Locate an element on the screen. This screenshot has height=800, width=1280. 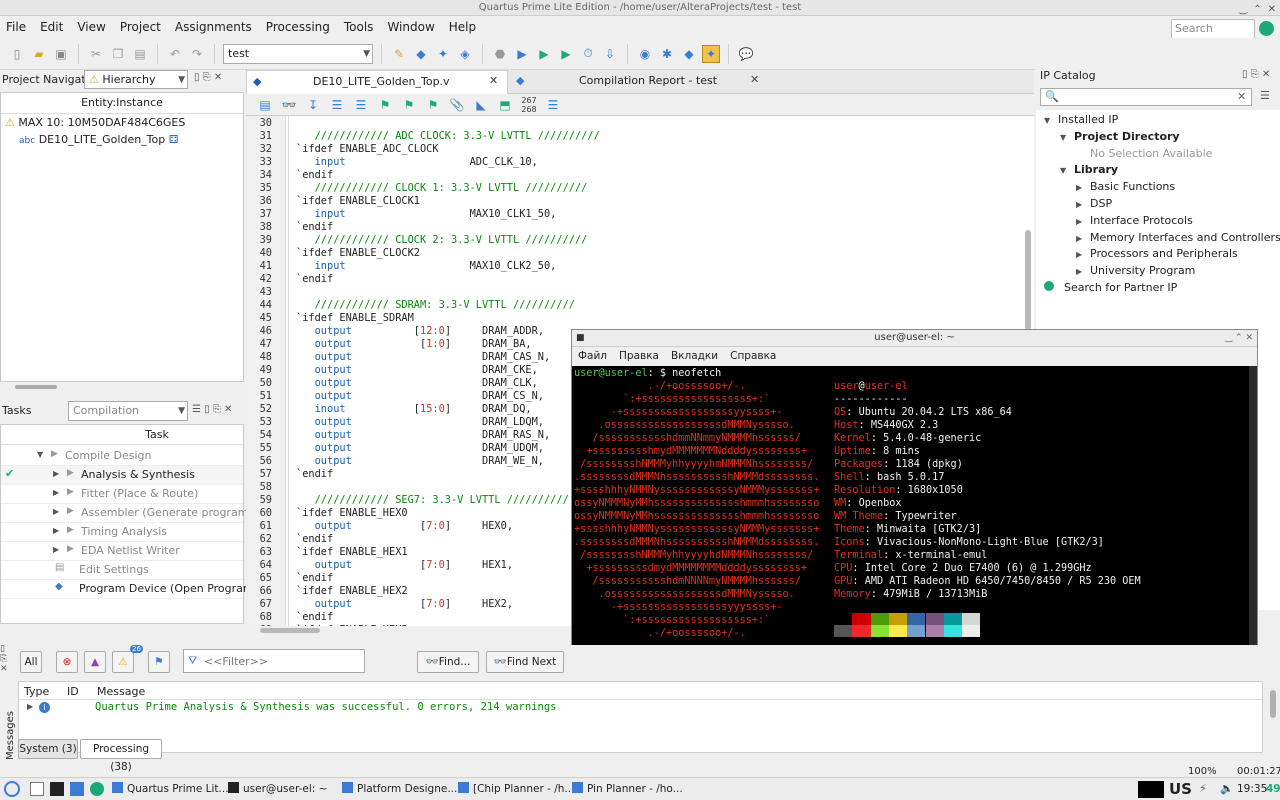
message-column-header: Message is located at coordinates (121, 691).